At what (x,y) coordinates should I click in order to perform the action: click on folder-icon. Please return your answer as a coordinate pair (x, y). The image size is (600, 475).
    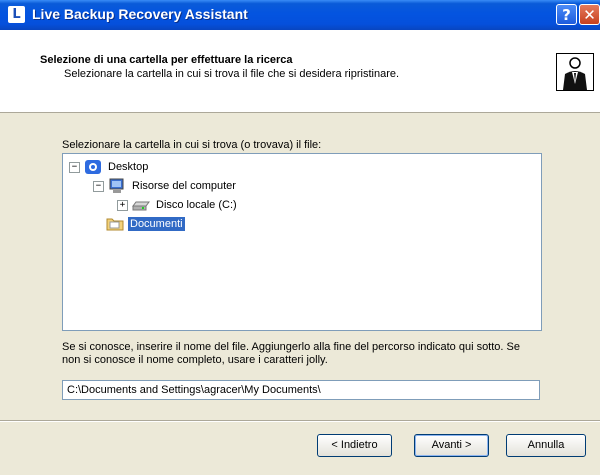
    Looking at the image, I should click on (115, 224).